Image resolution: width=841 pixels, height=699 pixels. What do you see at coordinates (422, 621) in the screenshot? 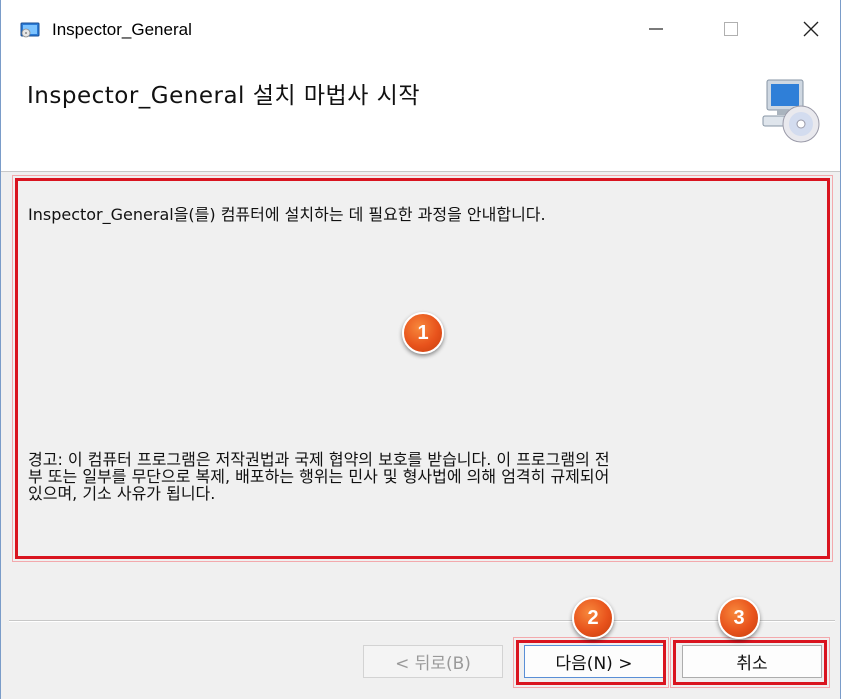
I see `footer-divider` at bounding box center [422, 621].